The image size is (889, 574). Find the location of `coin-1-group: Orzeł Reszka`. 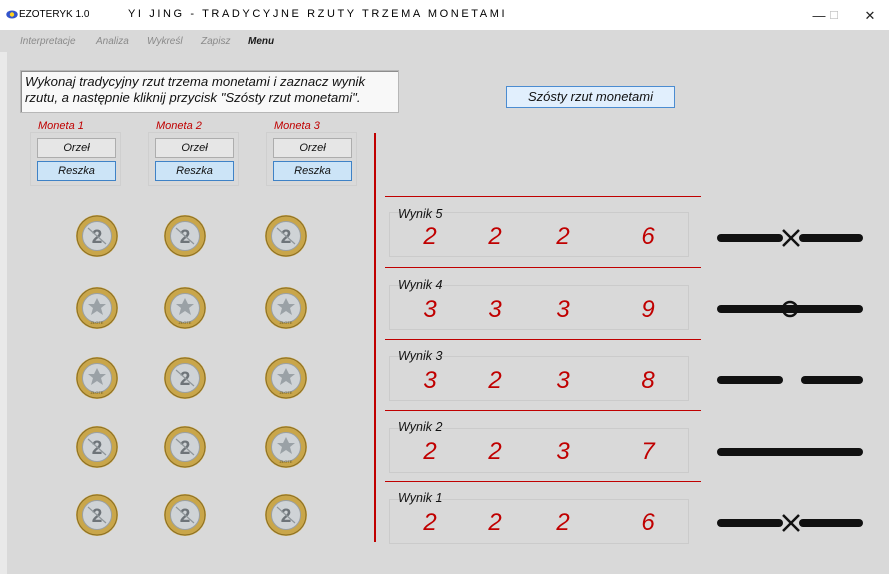

coin-1-group: Orzeł Reszka is located at coordinates (75, 159).